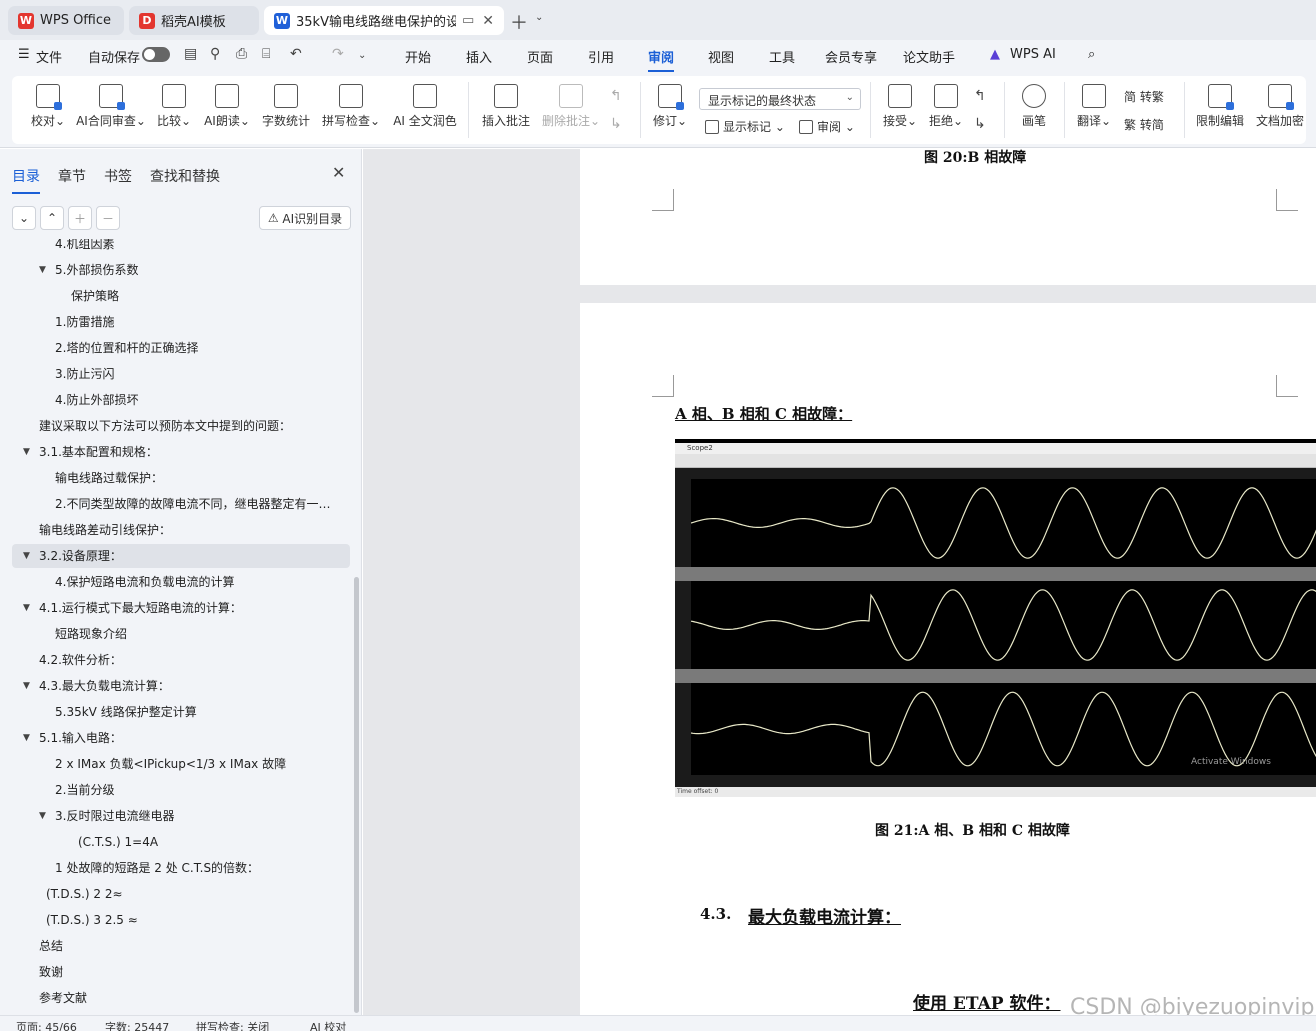 The image size is (1316, 1031). I want to click on tab-find-replace: 查找和替换, so click(185, 176).